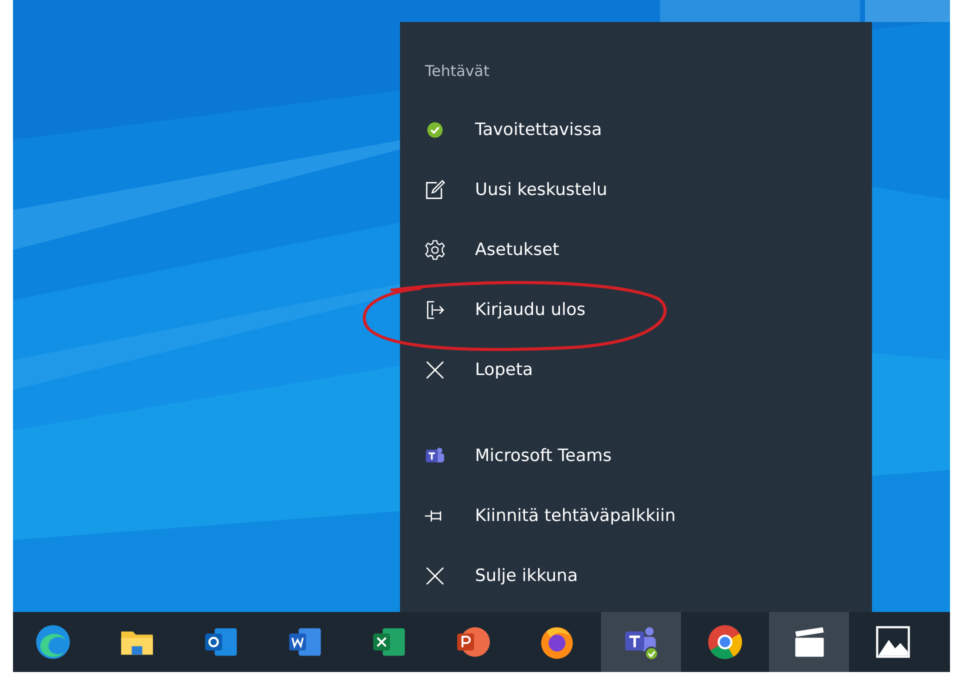  I want to click on section-header: Tehtävät, so click(457, 71).